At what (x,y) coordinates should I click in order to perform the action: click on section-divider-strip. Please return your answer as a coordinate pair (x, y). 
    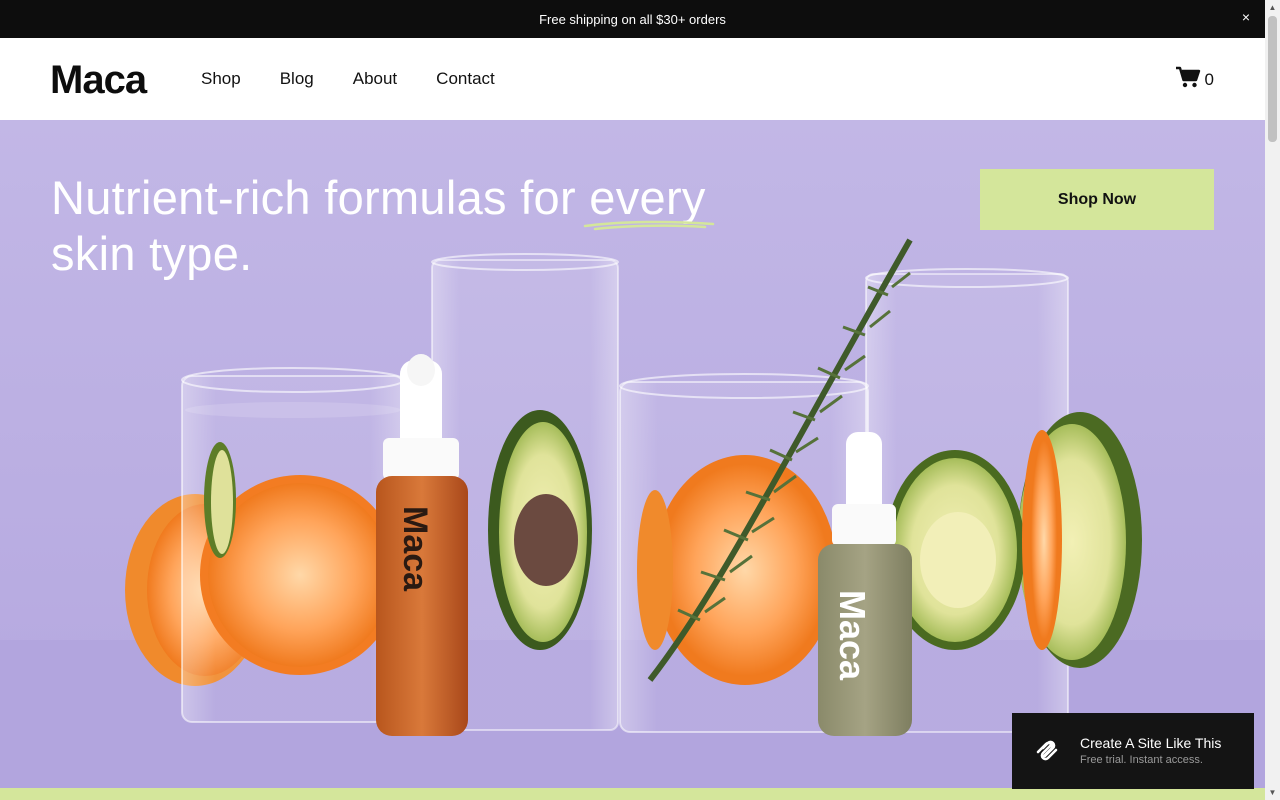
    Looking at the image, I should click on (632, 794).